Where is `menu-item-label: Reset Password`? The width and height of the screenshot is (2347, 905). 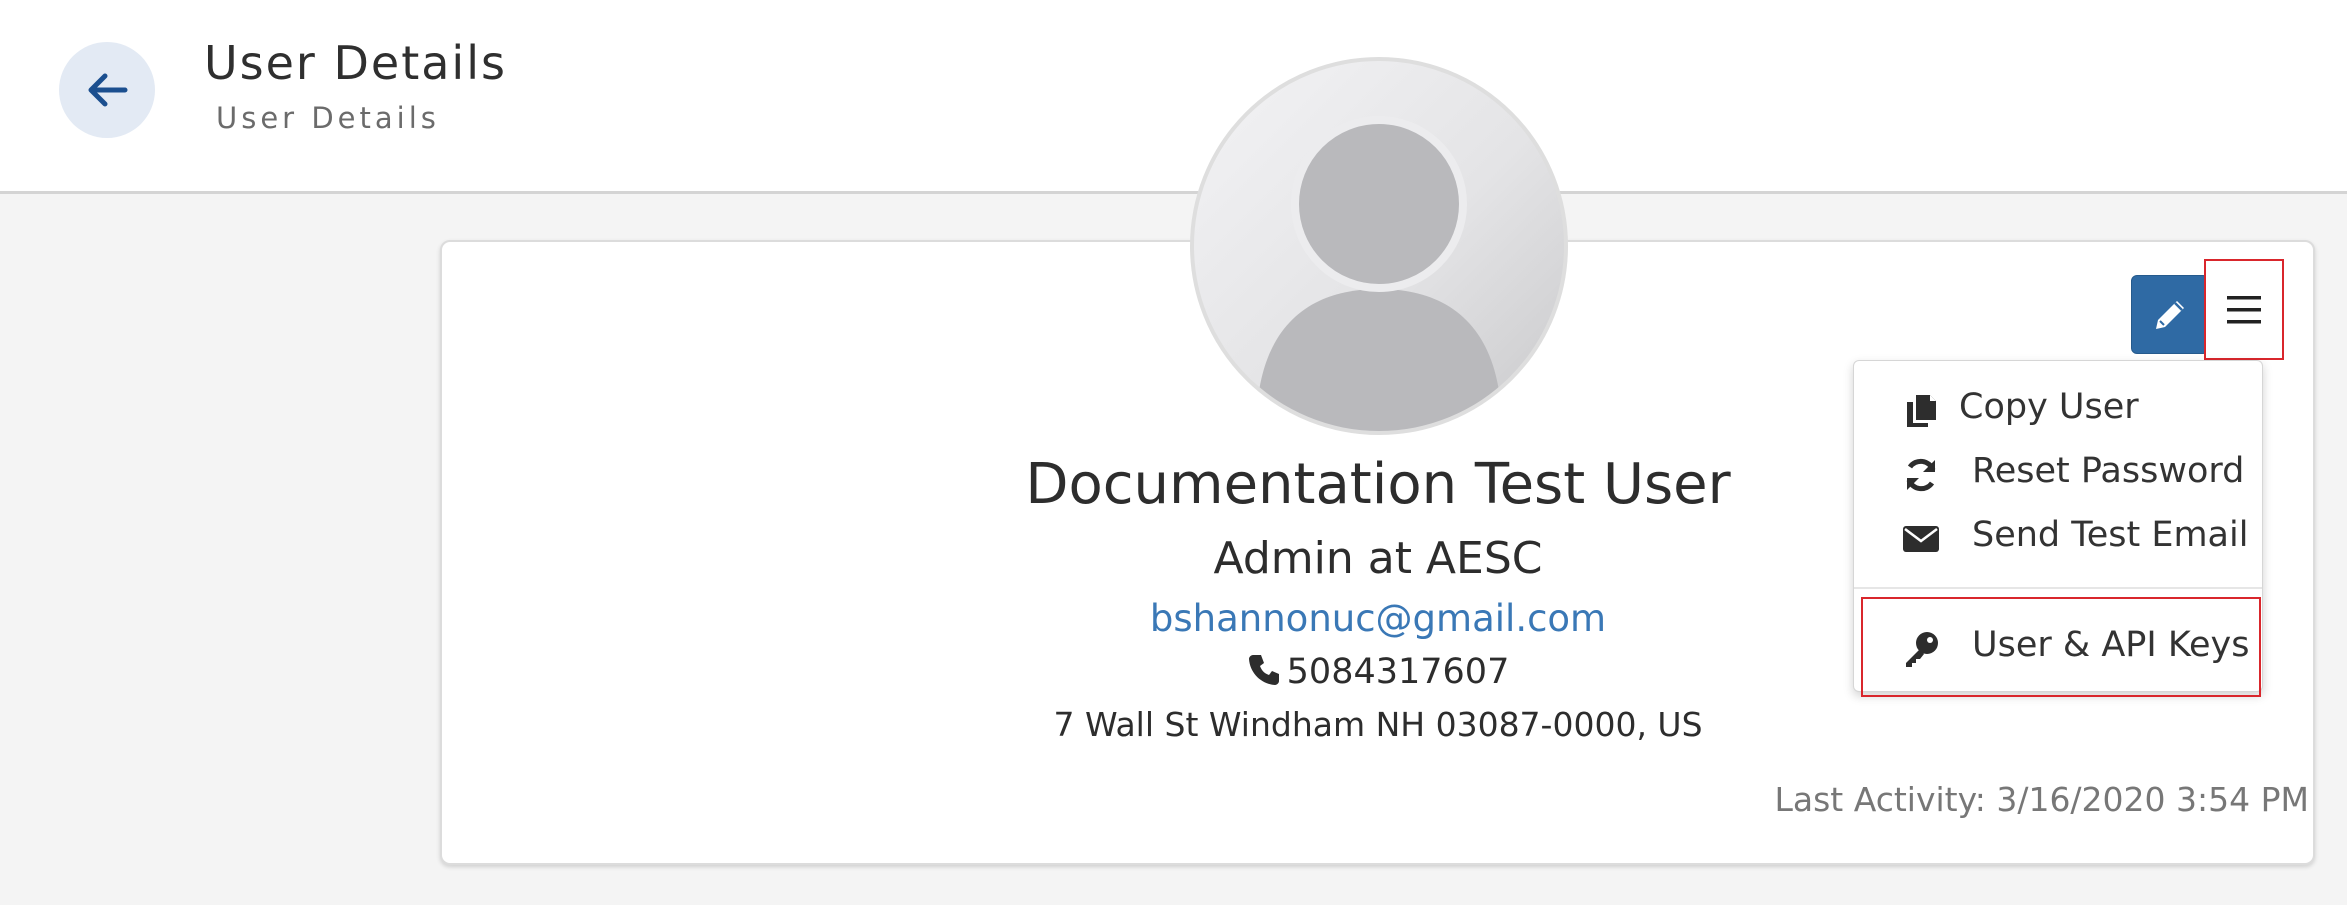
menu-item-label: Reset Password is located at coordinates (2108, 471).